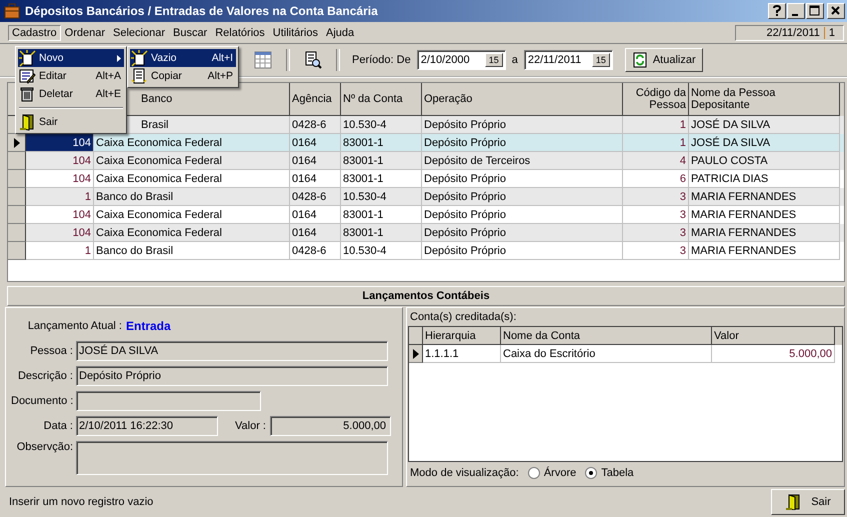 The image size is (847, 517). What do you see at coordinates (190, 32) in the screenshot?
I see `menu-item: Buscar` at bounding box center [190, 32].